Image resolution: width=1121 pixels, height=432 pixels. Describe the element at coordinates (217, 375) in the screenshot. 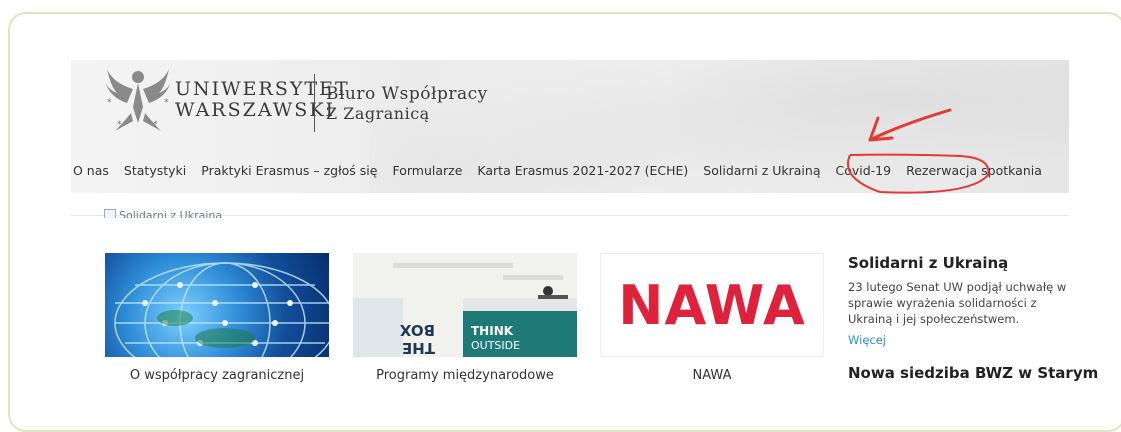

I see `card-label-wspolpraca: O współpracy zagranicznej` at that location.